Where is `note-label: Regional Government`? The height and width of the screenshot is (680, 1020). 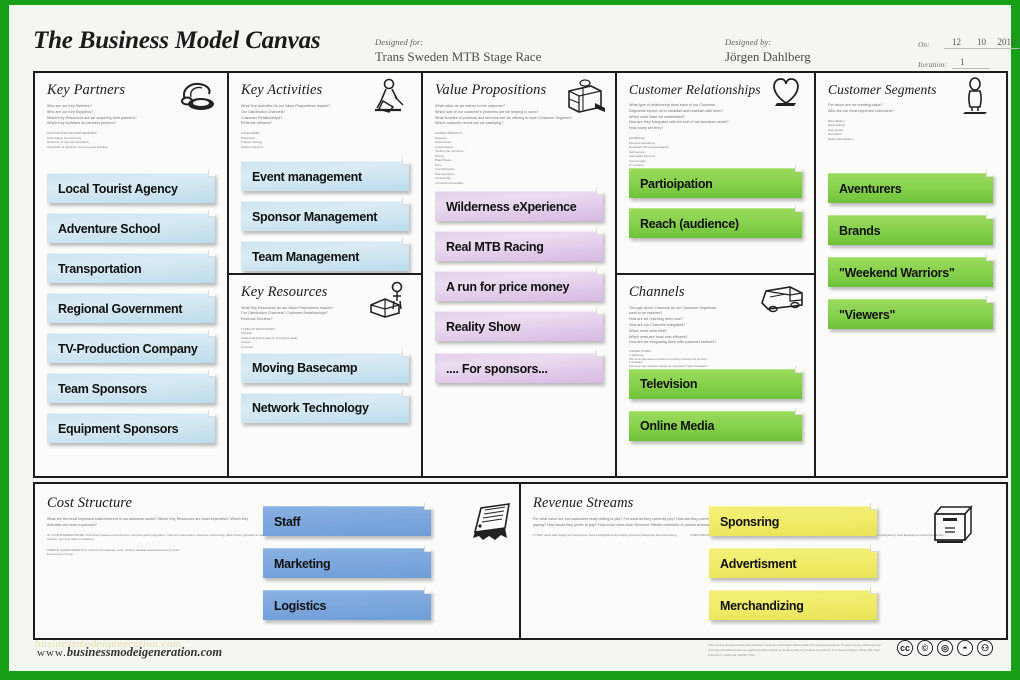
note-label: Regional Government is located at coordinates (120, 308).